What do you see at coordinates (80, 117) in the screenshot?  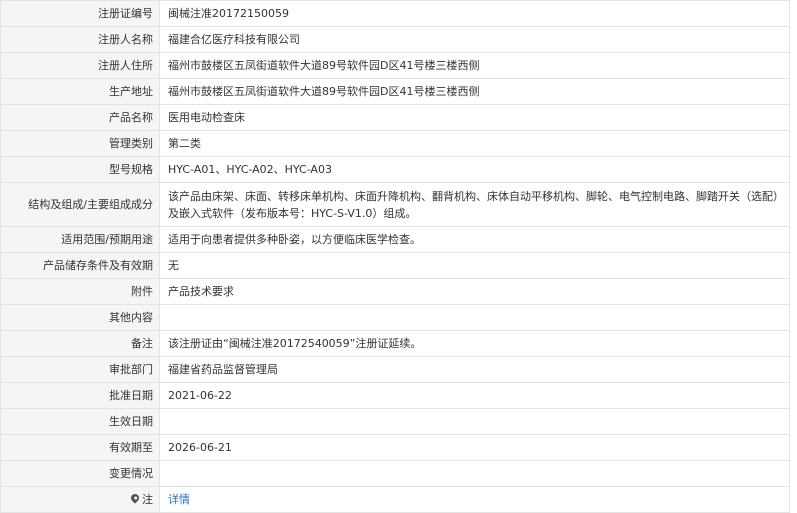 I see `field-label-product-name: 产品名称` at bounding box center [80, 117].